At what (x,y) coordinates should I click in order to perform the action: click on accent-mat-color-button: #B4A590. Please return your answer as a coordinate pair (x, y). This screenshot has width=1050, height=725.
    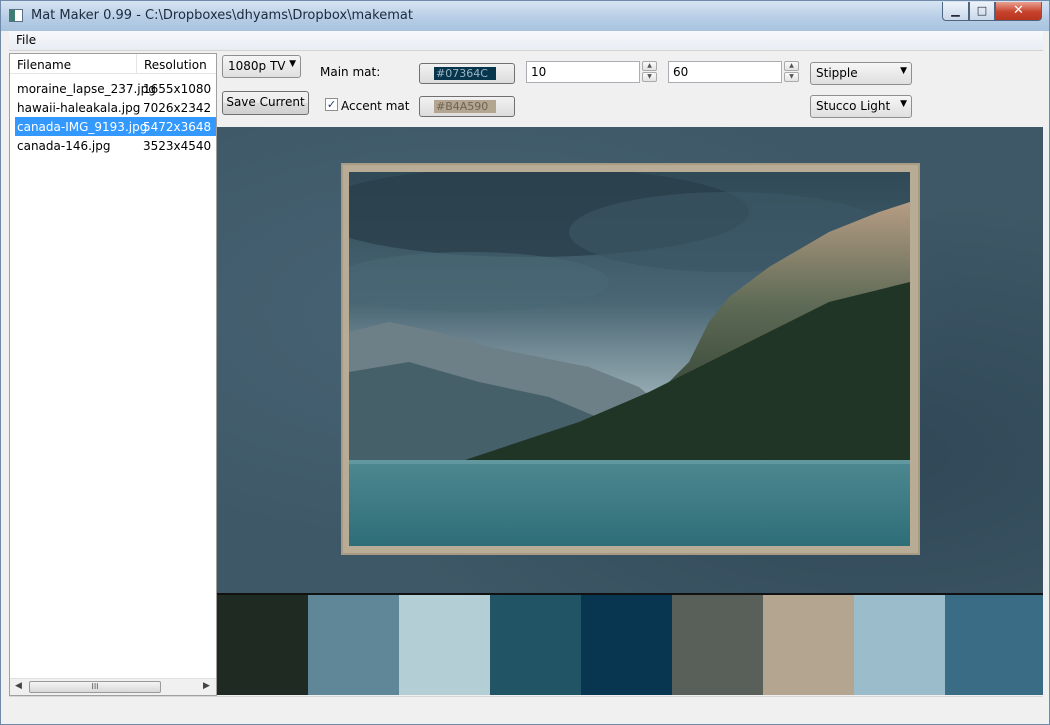
    Looking at the image, I should click on (467, 106).